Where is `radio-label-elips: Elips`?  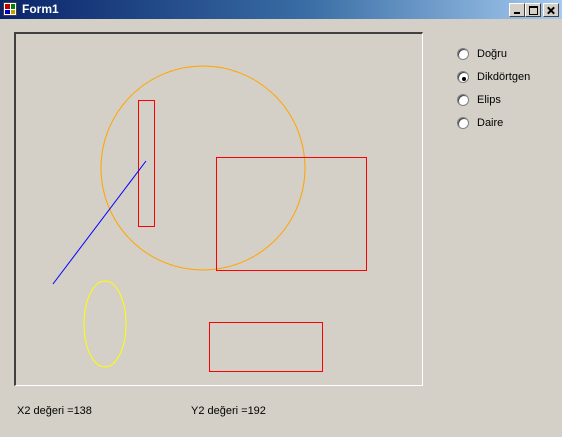 radio-label-elips: Elips is located at coordinates (489, 100).